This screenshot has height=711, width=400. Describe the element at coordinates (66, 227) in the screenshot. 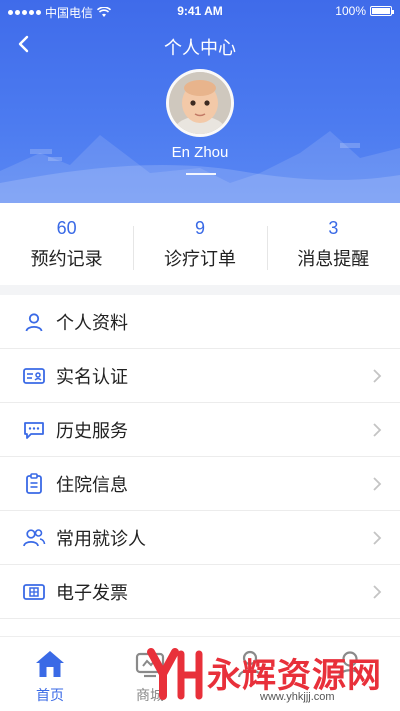

I see `stat-value: 60` at that location.